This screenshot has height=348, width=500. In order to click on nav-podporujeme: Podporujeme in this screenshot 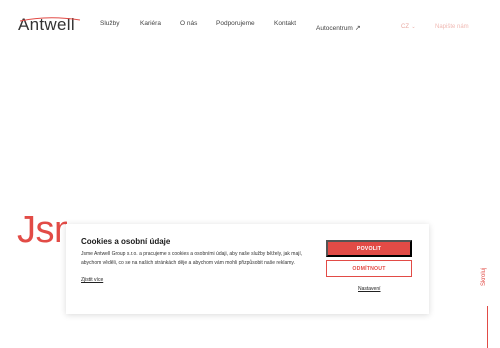, I will do `click(235, 23)`.